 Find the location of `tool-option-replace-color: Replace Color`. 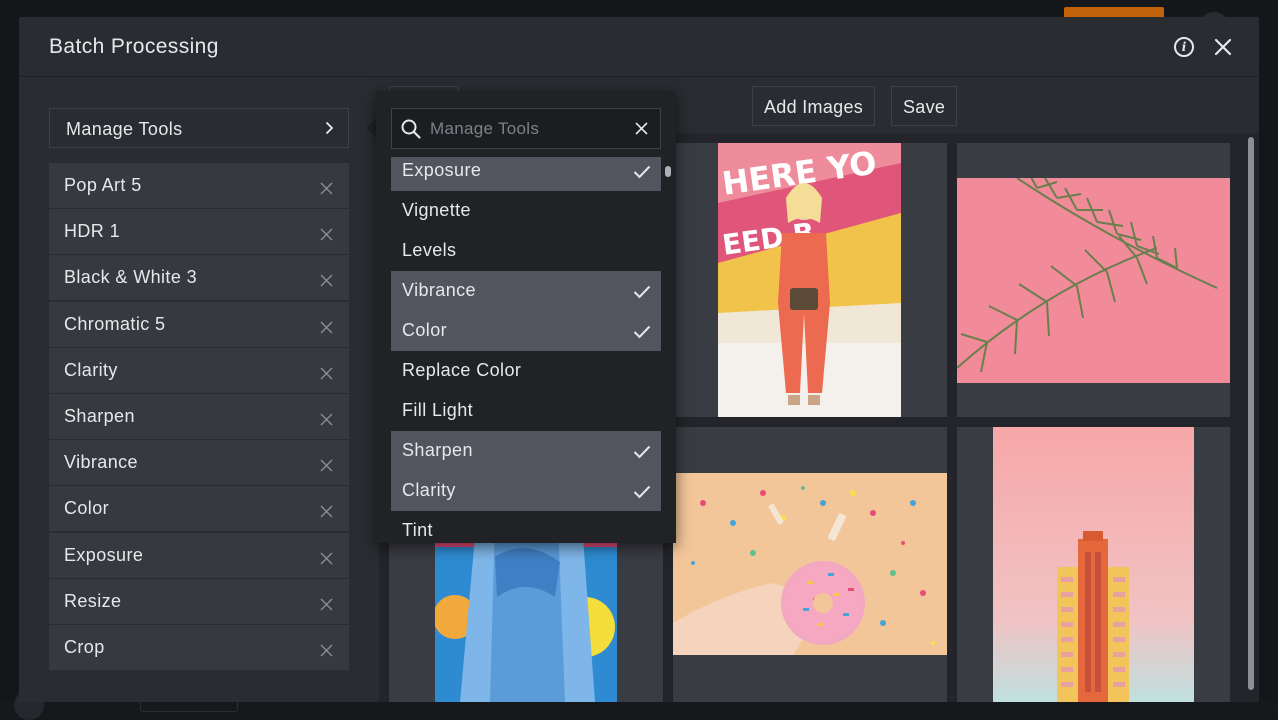

tool-option-replace-color: Replace Color is located at coordinates (526, 371).